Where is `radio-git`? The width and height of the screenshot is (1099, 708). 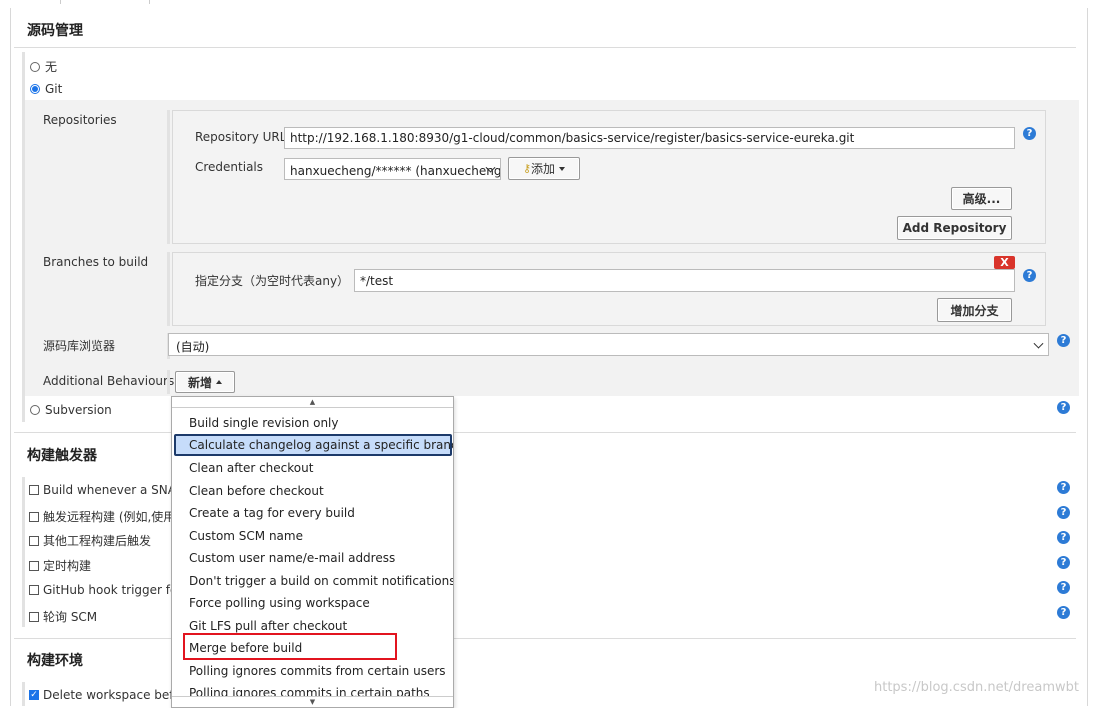 radio-git is located at coordinates (35, 89).